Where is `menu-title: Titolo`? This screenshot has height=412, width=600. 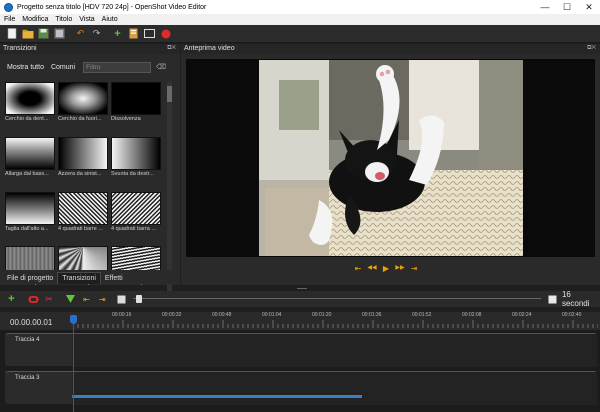 menu-title: Titolo is located at coordinates (63, 19).